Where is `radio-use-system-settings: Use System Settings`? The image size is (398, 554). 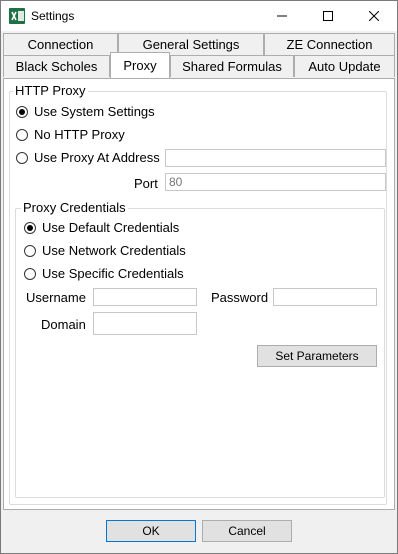 radio-use-system-settings: Use System Settings is located at coordinates (85, 111).